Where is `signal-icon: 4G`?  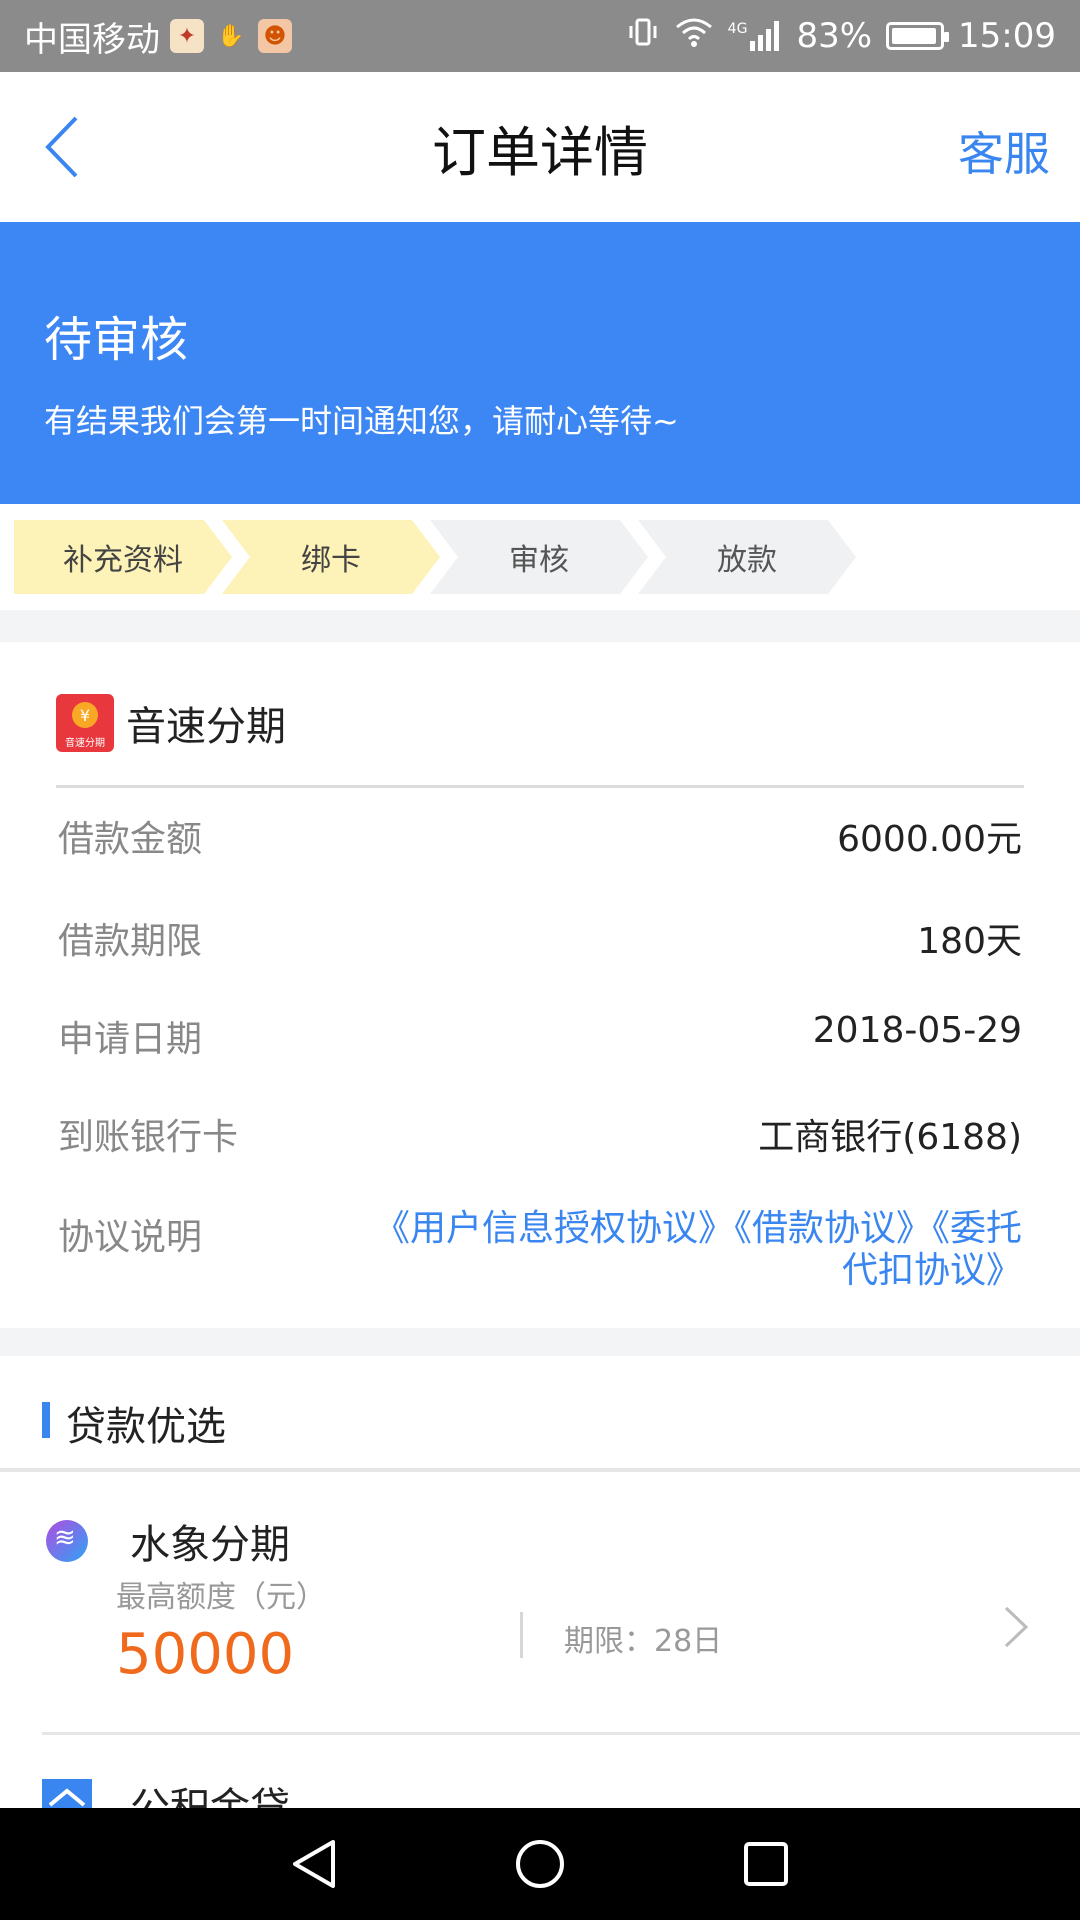
signal-icon: 4G is located at coordinates (755, 36).